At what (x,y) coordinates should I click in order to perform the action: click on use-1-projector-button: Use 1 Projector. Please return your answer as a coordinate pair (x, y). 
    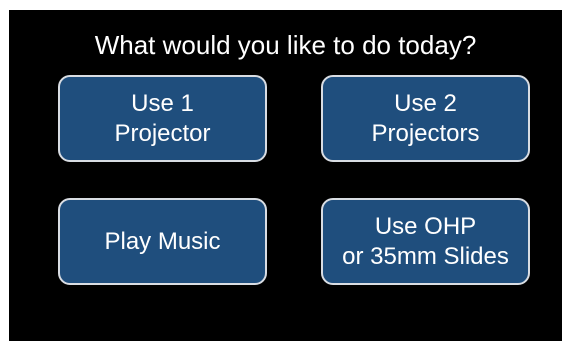
    Looking at the image, I should click on (162, 118).